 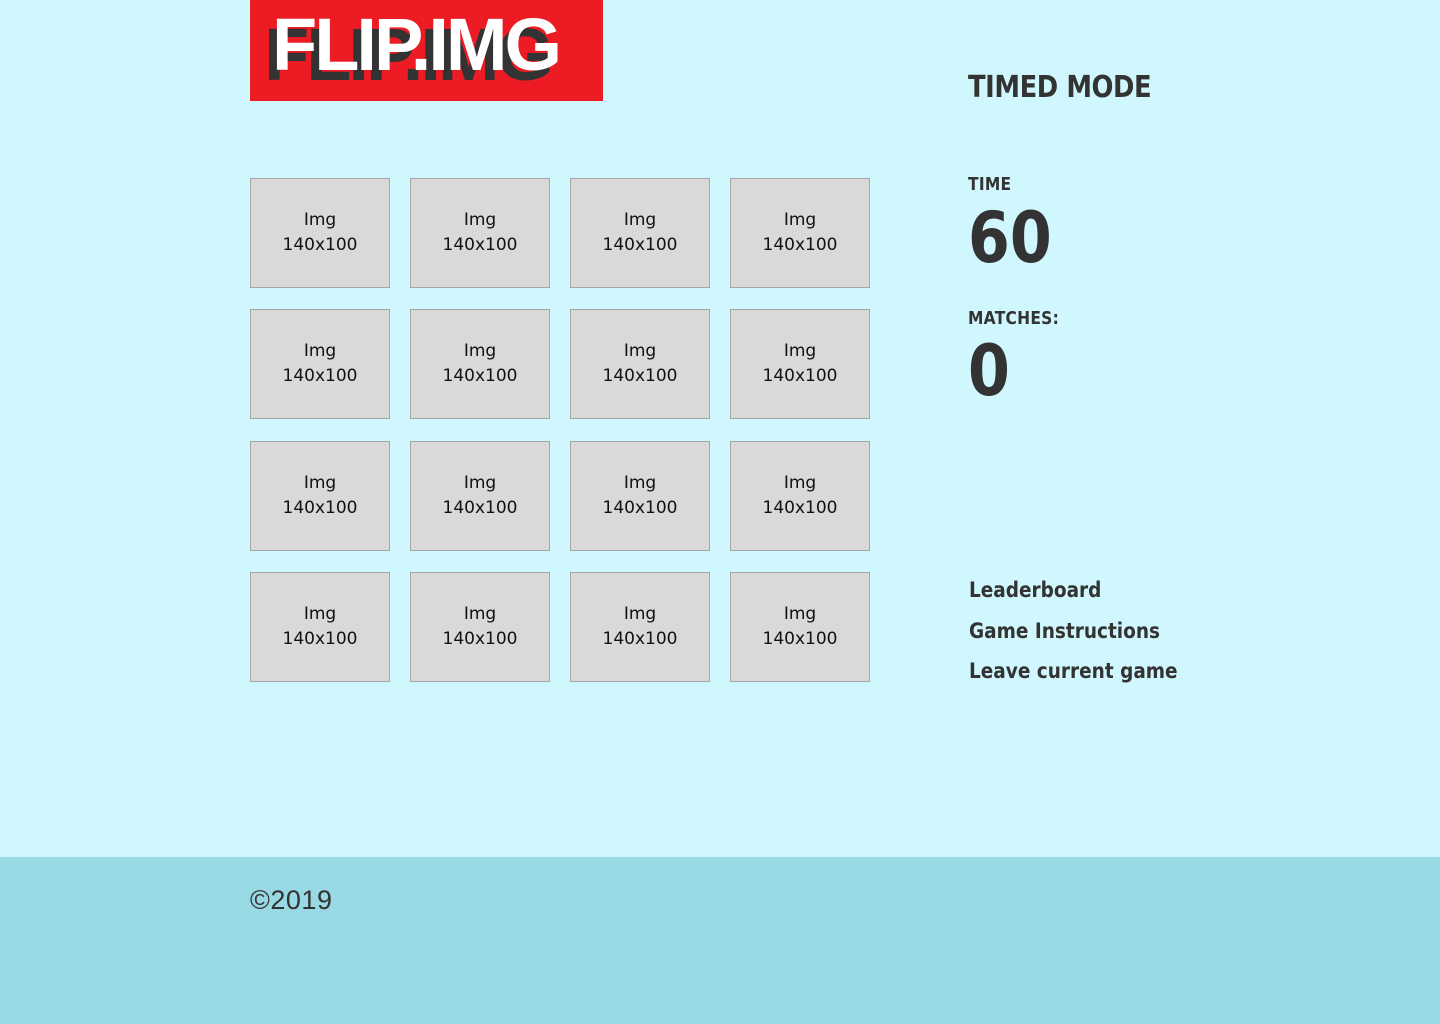 What do you see at coordinates (1073, 671) in the screenshot?
I see `leave-game-link: Leave current game` at bounding box center [1073, 671].